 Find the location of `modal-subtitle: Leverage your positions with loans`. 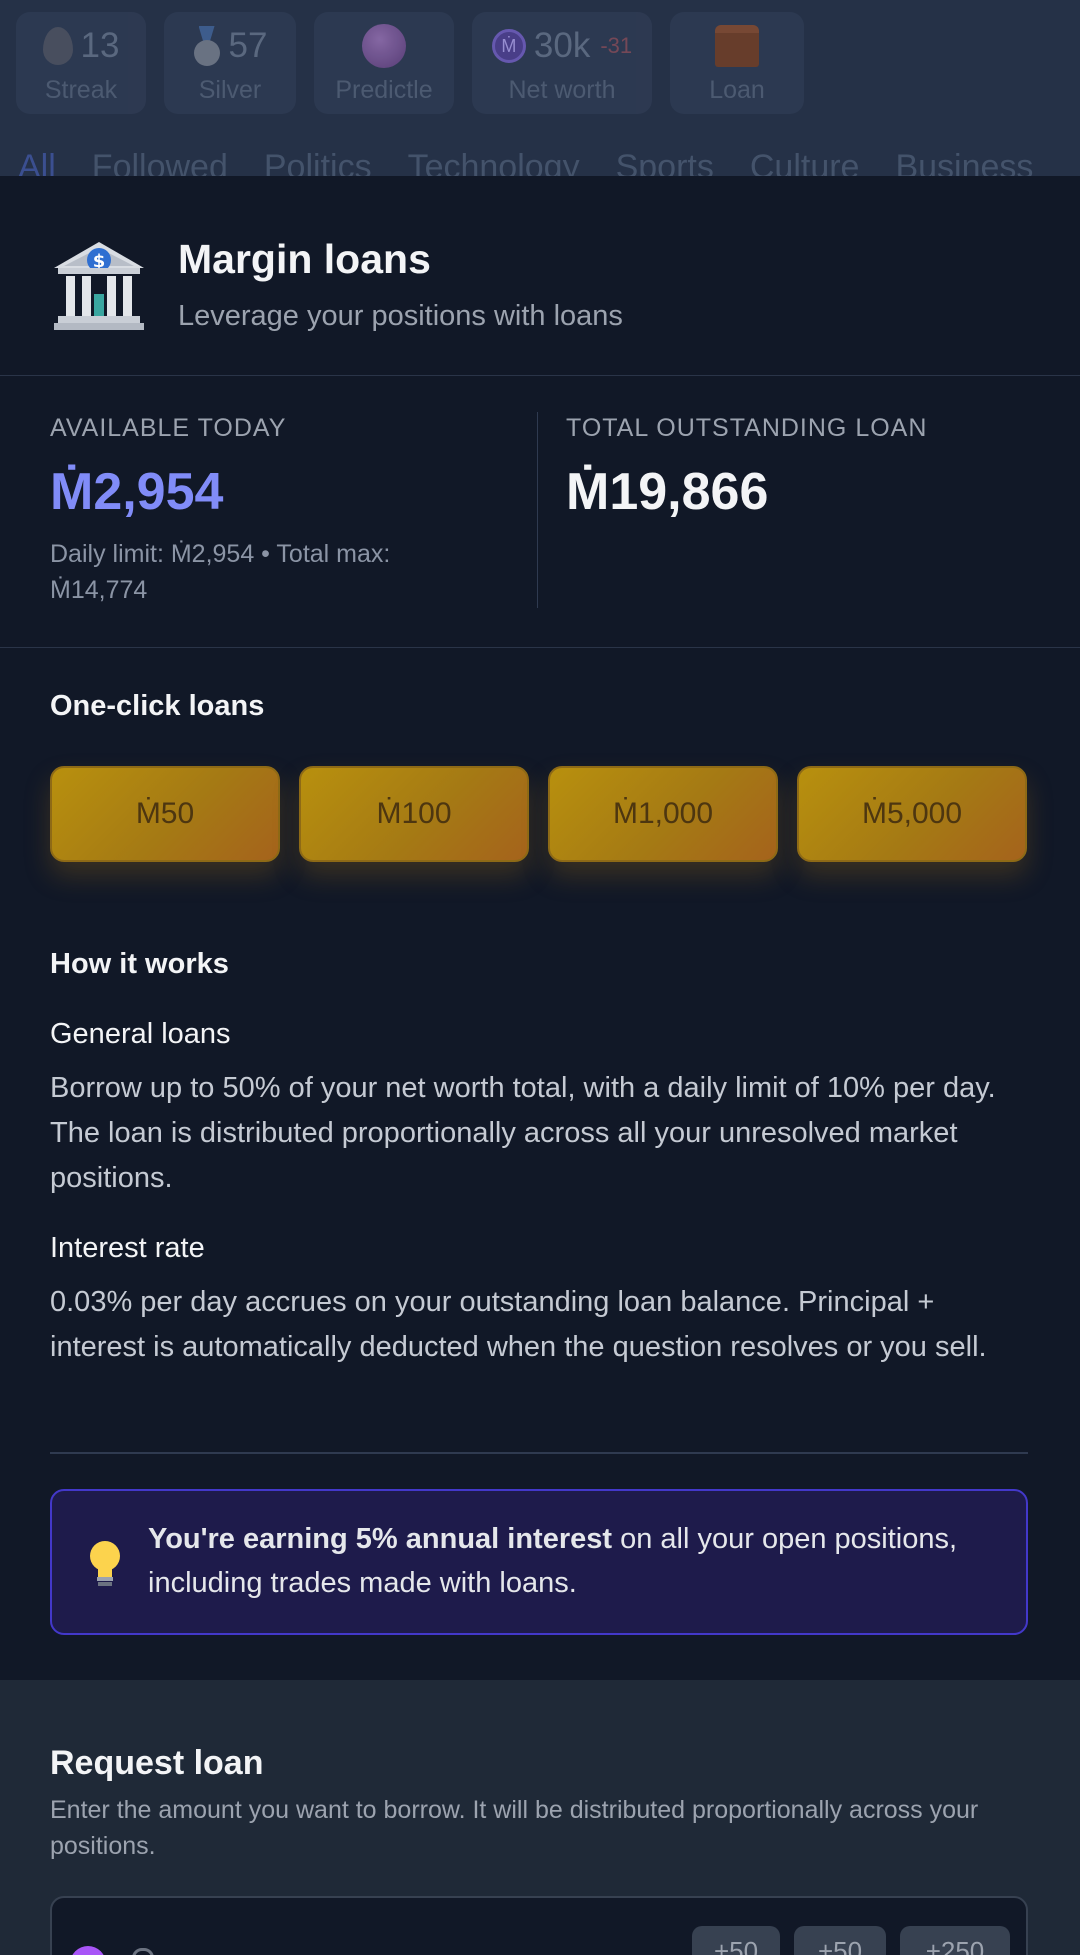

modal-subtitle: Leverage your positions with loans is located at coordinates (400, 316).